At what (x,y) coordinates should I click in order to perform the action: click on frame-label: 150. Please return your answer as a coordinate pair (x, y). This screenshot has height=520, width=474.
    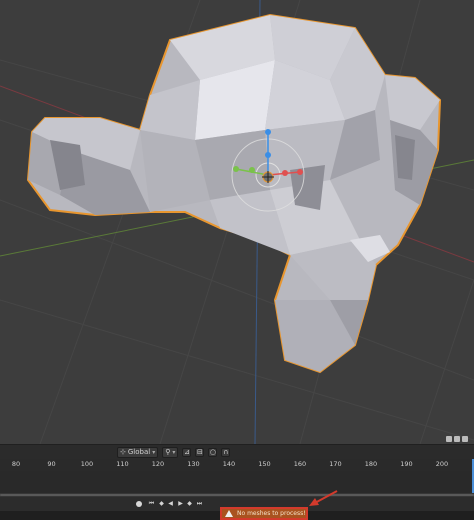
    Looking at the image, I should click on (264, 464).